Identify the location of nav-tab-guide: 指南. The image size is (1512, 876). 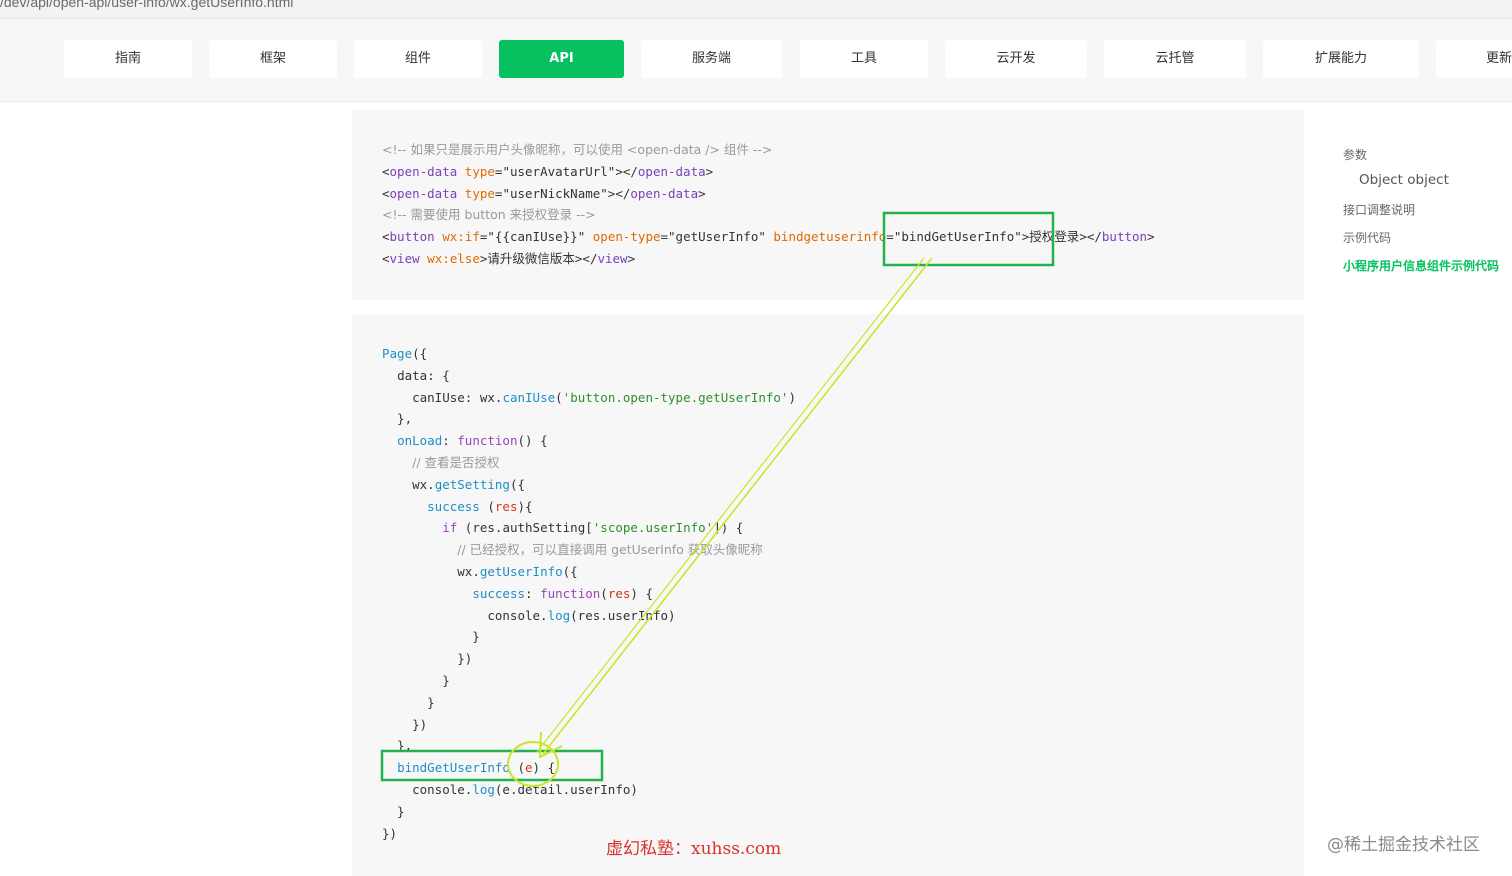
(128, 59).